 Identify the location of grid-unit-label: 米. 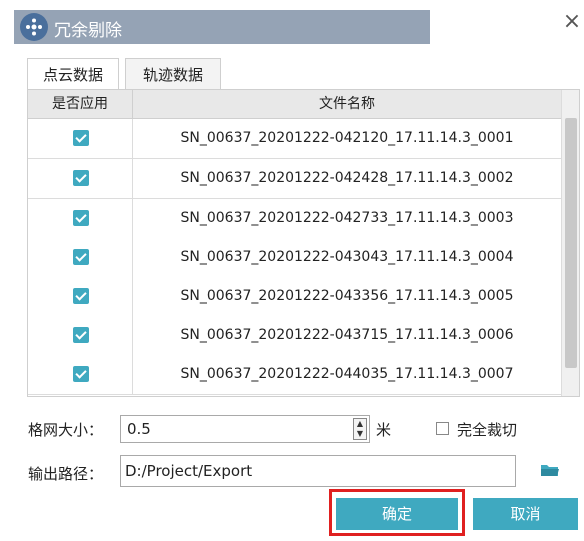
(384, 430).